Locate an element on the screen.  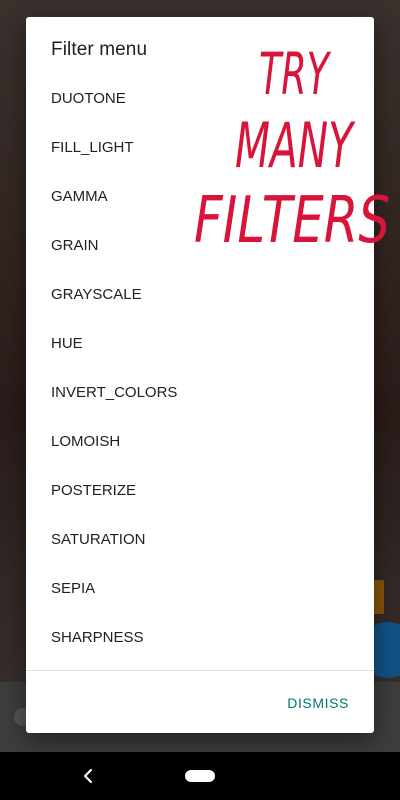
filter-item-grayscale: GRAYSCALE is located at coordinates (200, 294).